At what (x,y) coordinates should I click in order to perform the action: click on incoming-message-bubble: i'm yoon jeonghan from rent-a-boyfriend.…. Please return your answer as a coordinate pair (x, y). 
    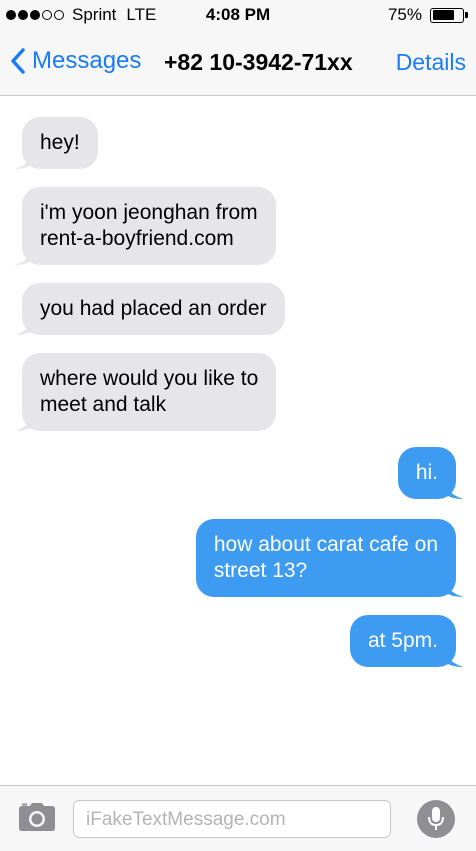
    Looking at the image, I should click on (145, 226).